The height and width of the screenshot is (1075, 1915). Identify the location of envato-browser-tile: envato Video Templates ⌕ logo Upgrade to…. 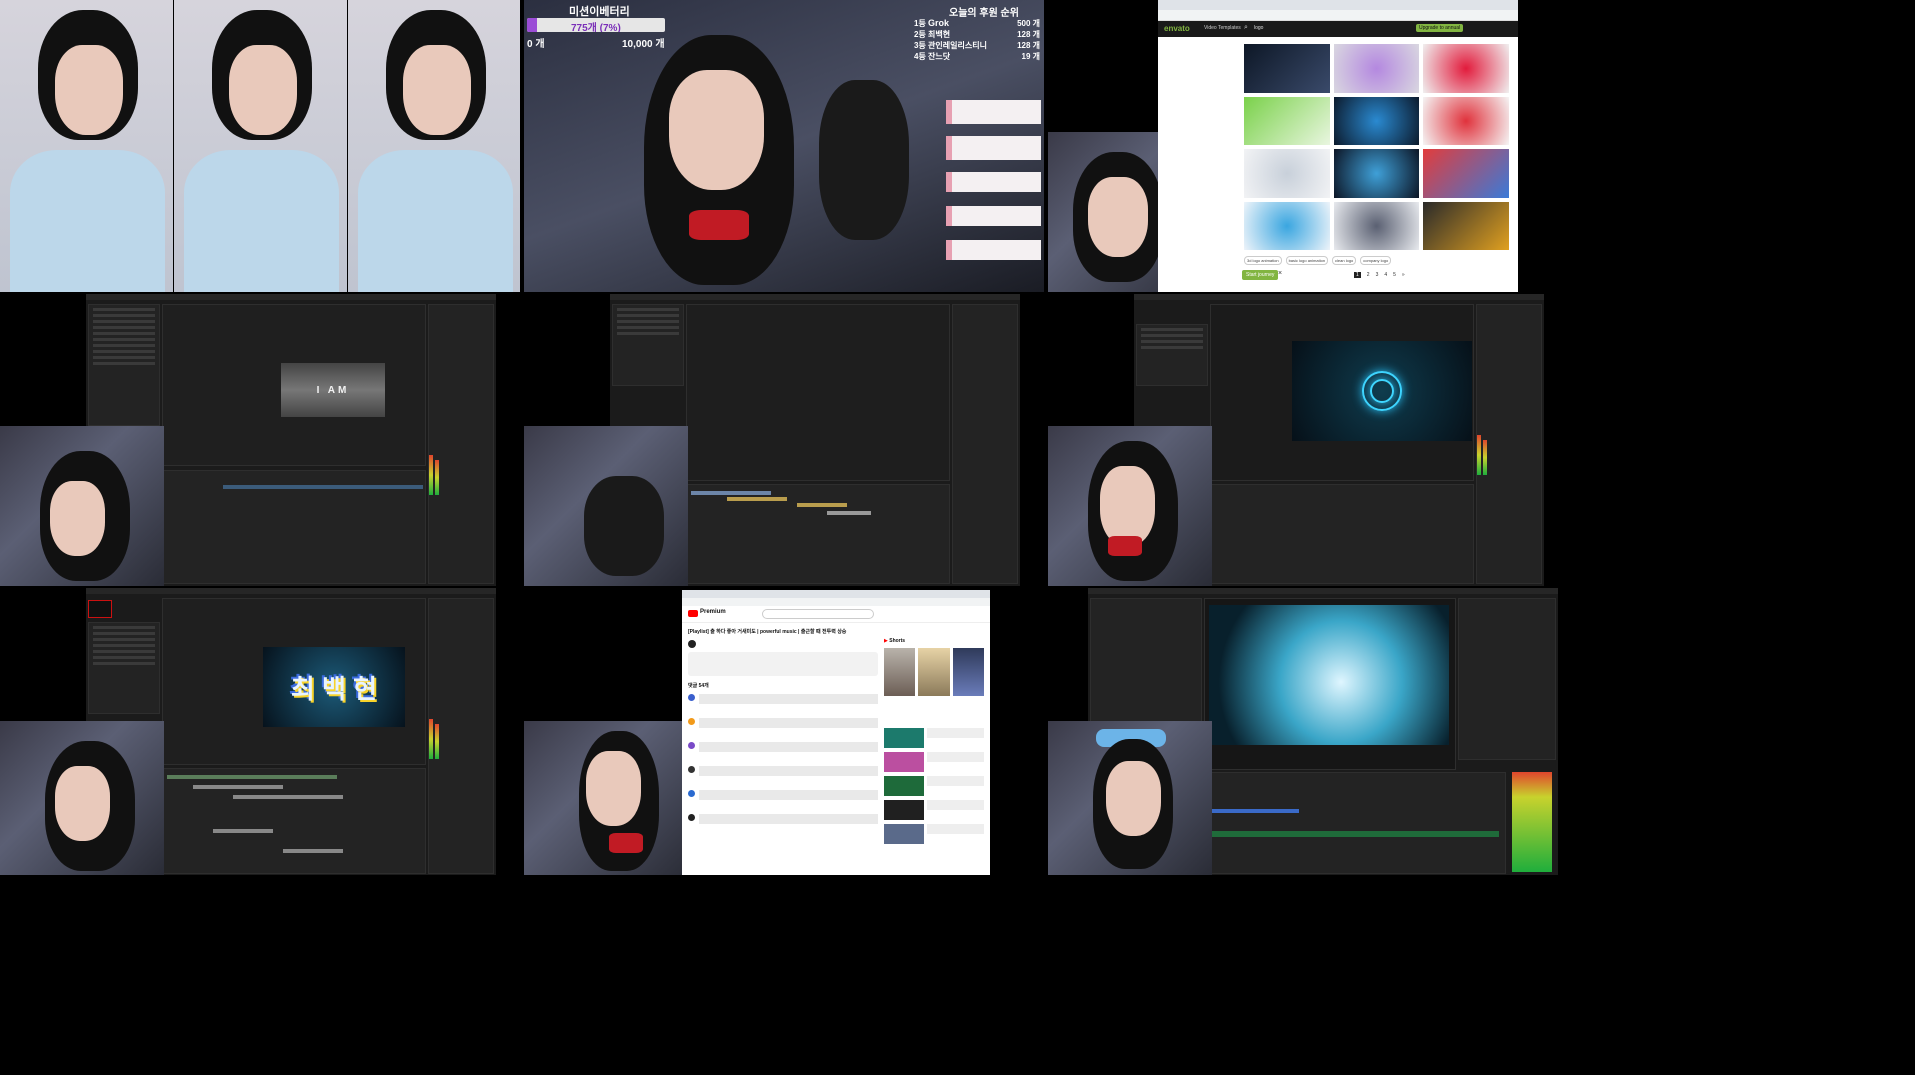
(1308, 146).